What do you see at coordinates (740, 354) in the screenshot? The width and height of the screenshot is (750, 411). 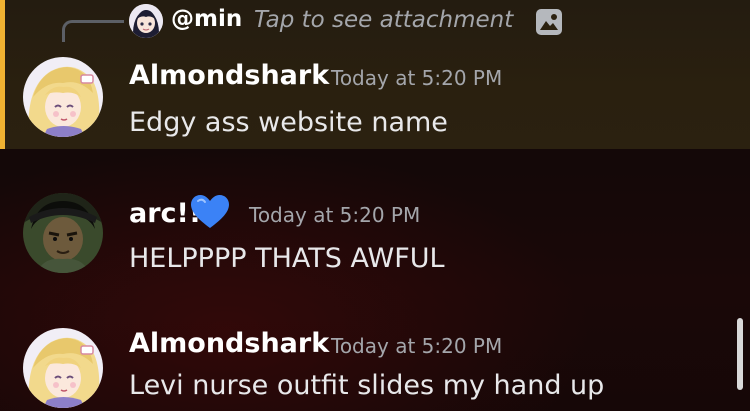 I see `scrollbar-thumb` at bounding box center [740, 354].